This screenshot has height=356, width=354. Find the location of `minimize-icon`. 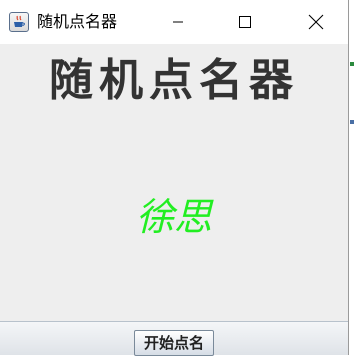

minimize-icon is located at coordinates (178, 22).